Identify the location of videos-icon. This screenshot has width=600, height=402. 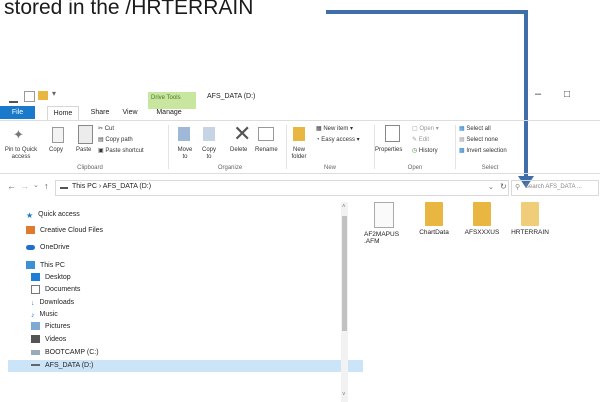
(35, 339).